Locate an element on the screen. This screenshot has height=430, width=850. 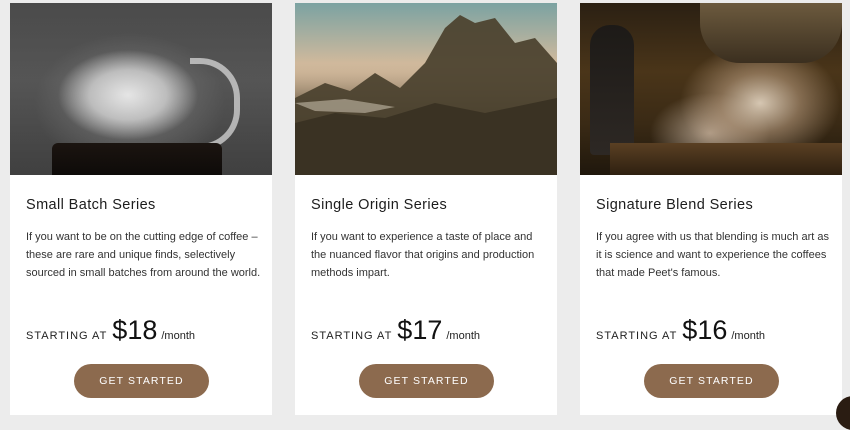
coffee-roaster-image is located at coordinates (711, 89).